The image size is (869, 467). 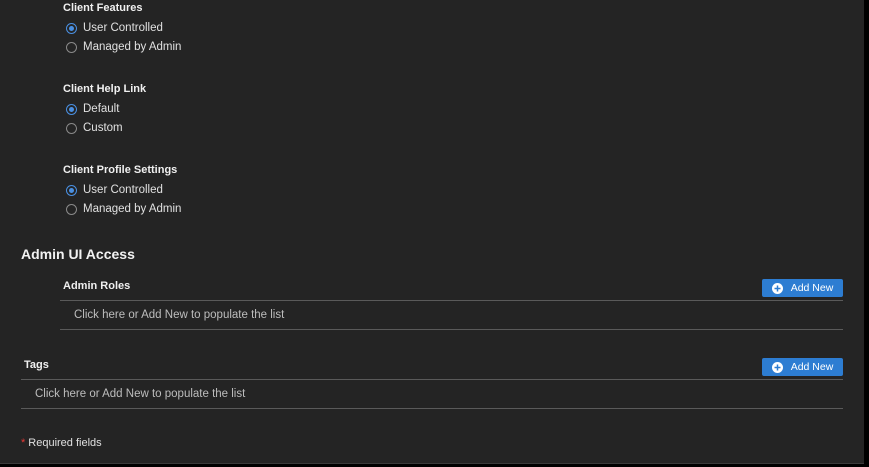 I want to click on client-features-option-user-controlled: User Controlled, so click(x=114, y=28).